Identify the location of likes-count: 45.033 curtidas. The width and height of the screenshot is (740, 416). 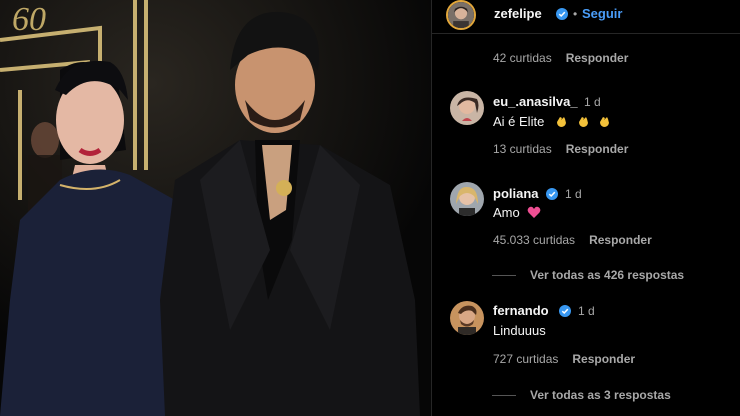
(534, 240).